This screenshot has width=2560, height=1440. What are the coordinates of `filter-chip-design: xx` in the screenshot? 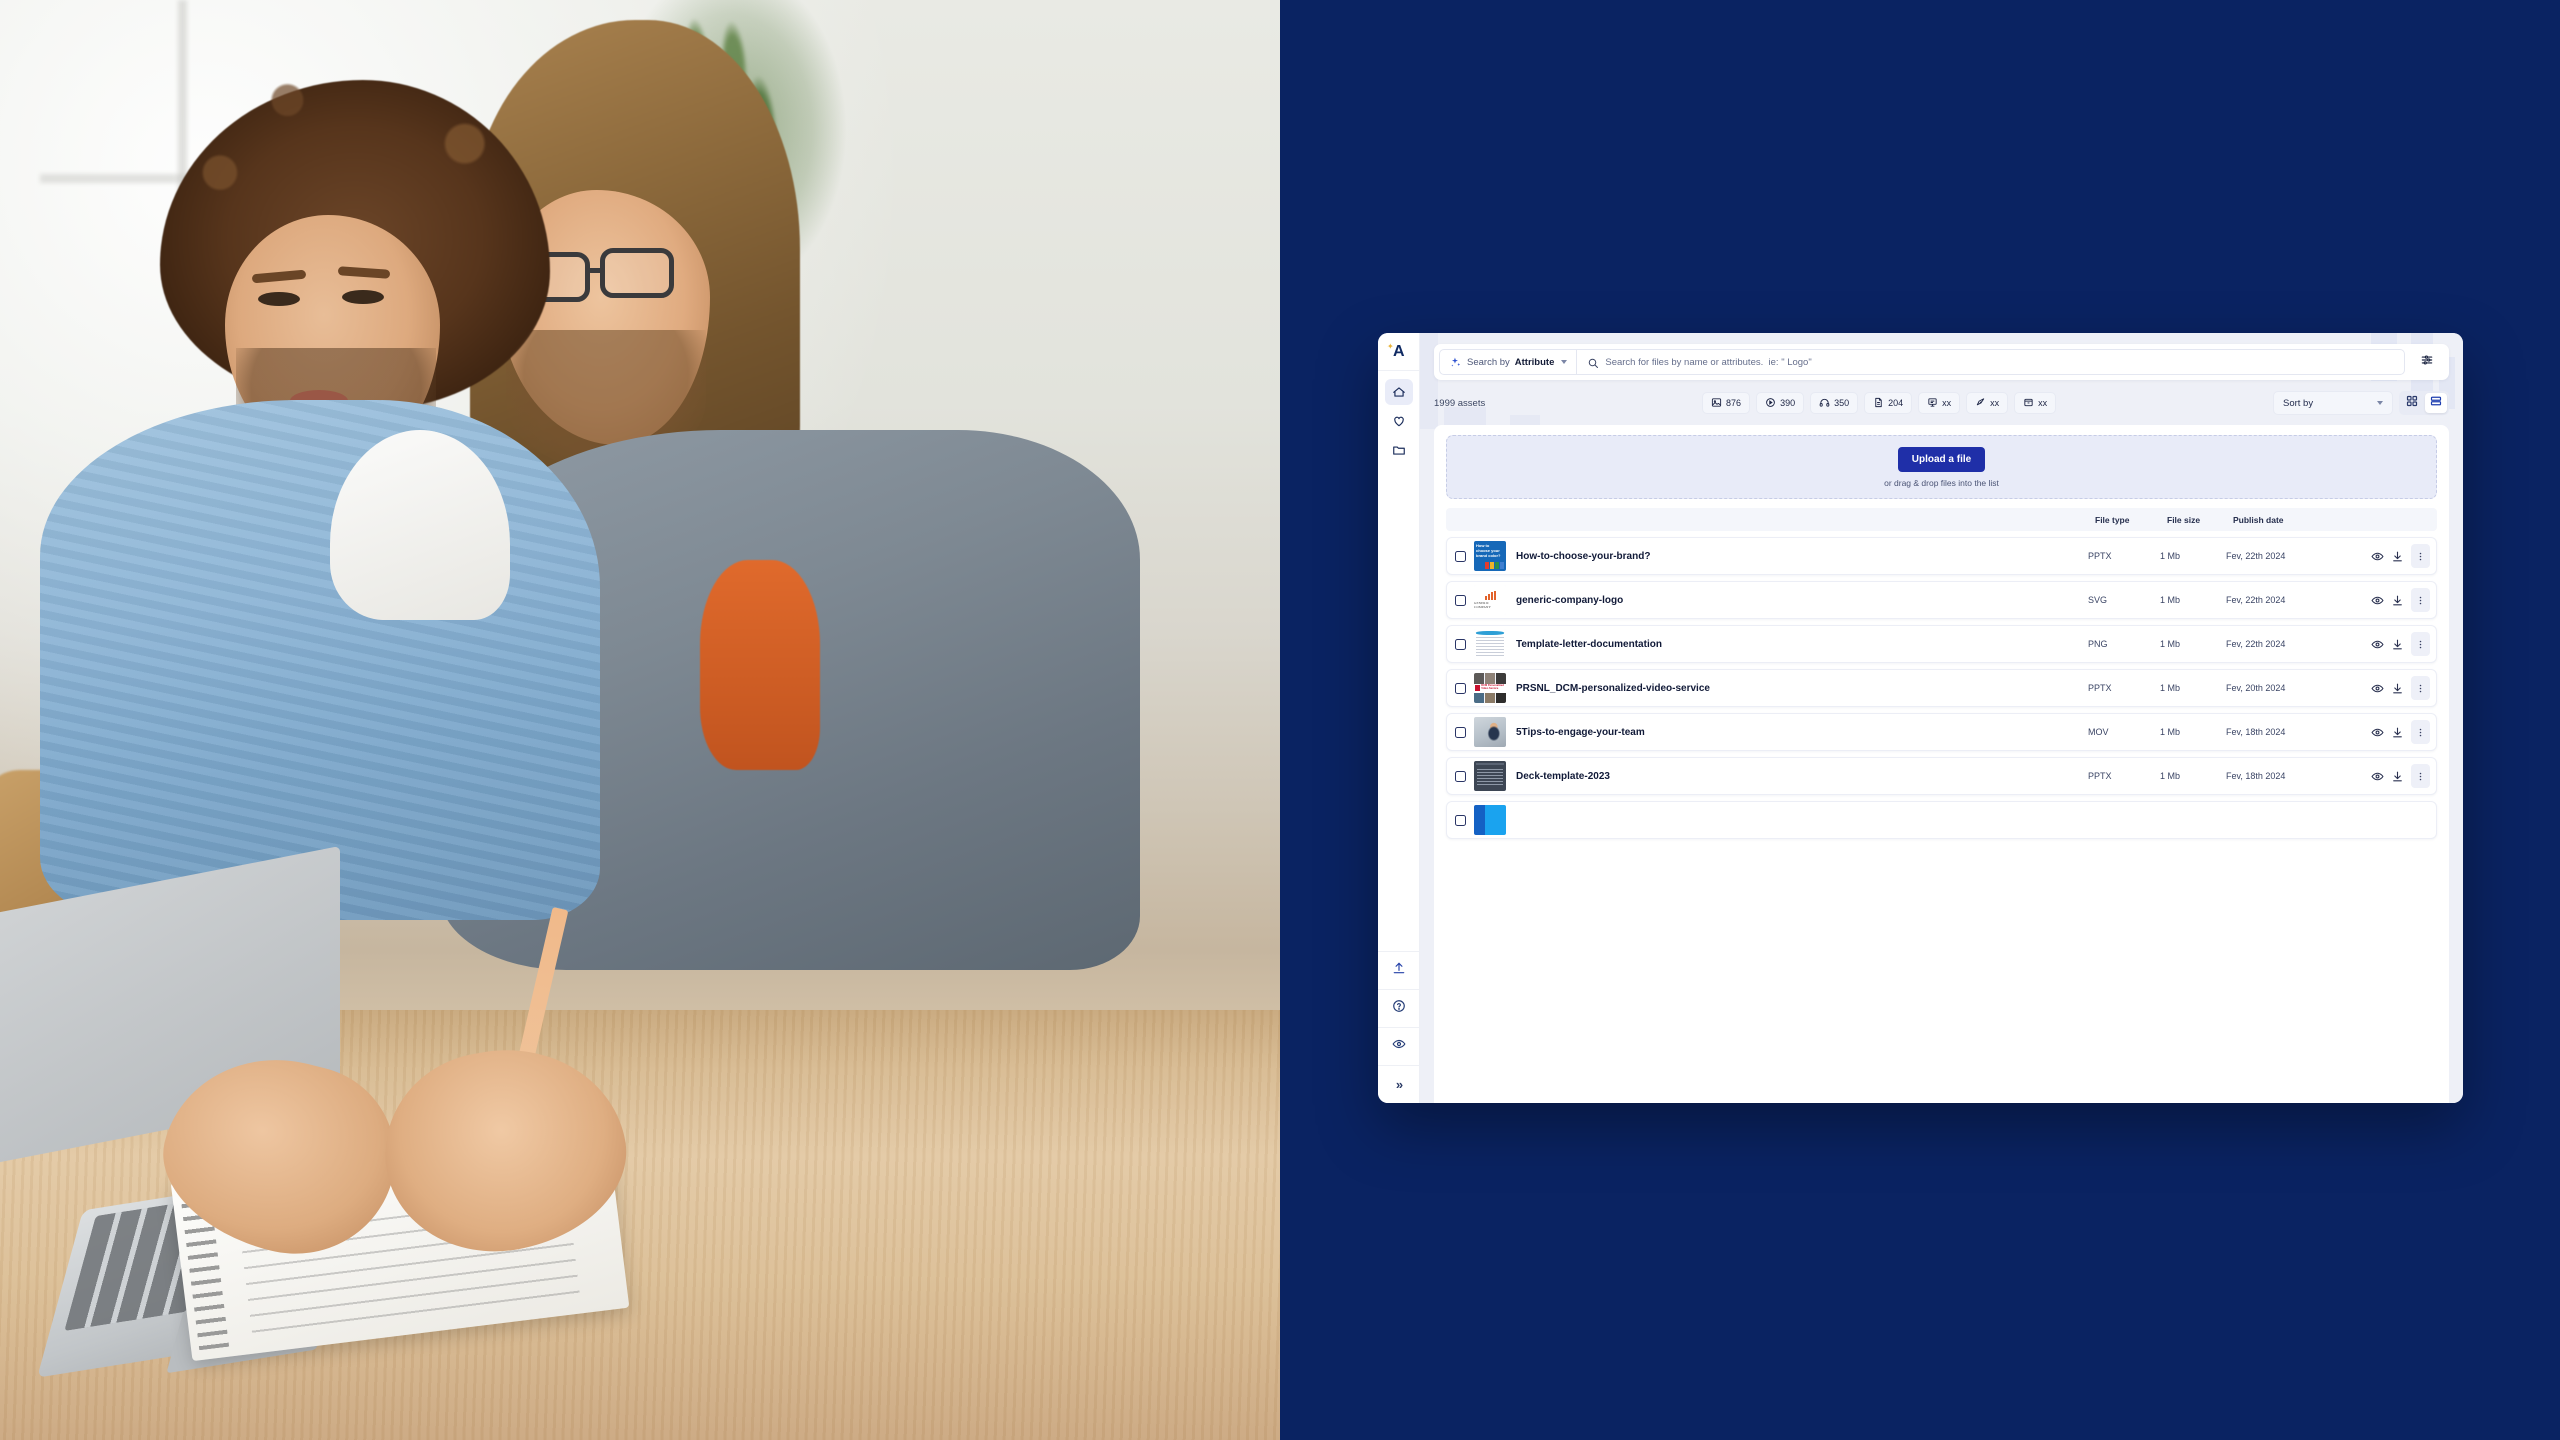 It's located at (1987, 403).